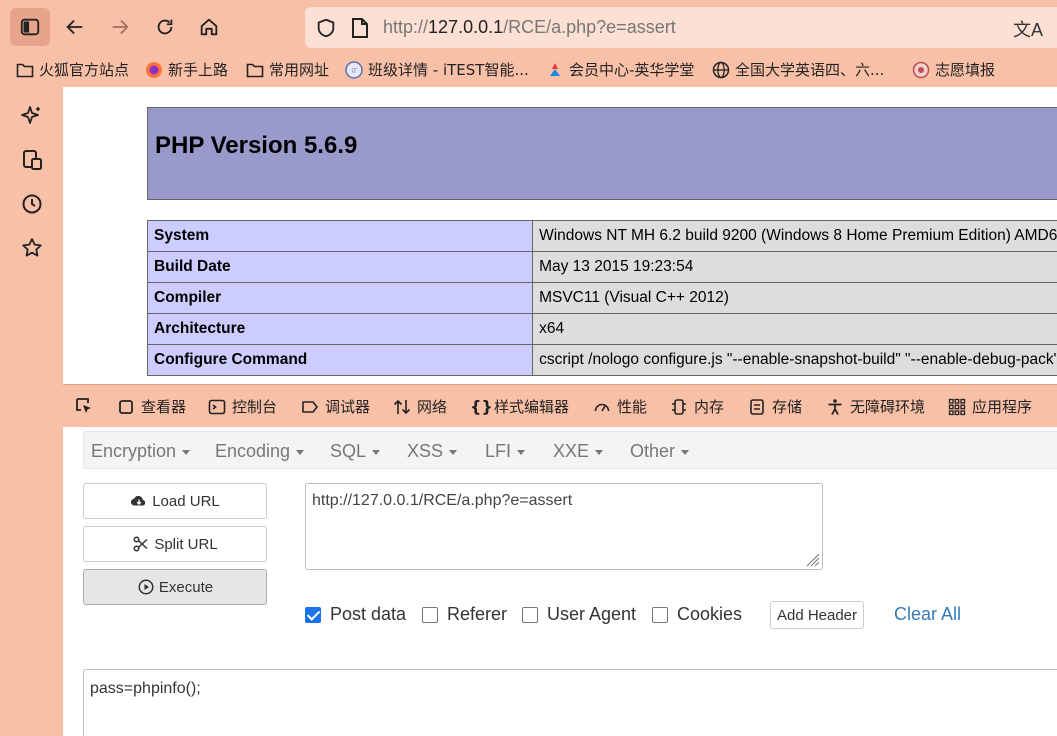  Describe the element at coordinates (529, 27) in the screenshot. I see `url-text: http://127.0.0.1/RCE/a.php?e=assert` at that location.